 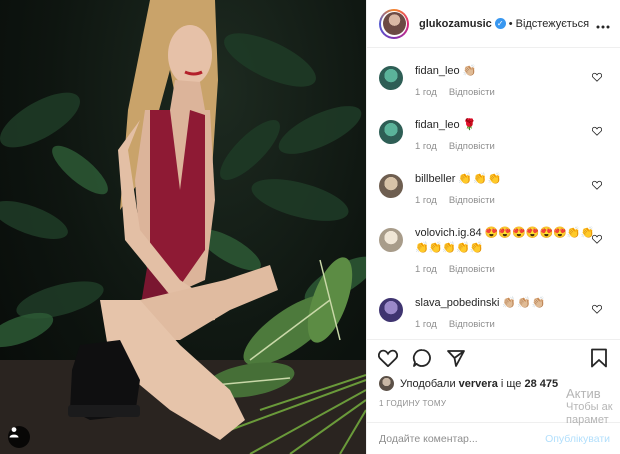 I want to click on likes-prefix: Уподобали, so click(x=428, y=383).